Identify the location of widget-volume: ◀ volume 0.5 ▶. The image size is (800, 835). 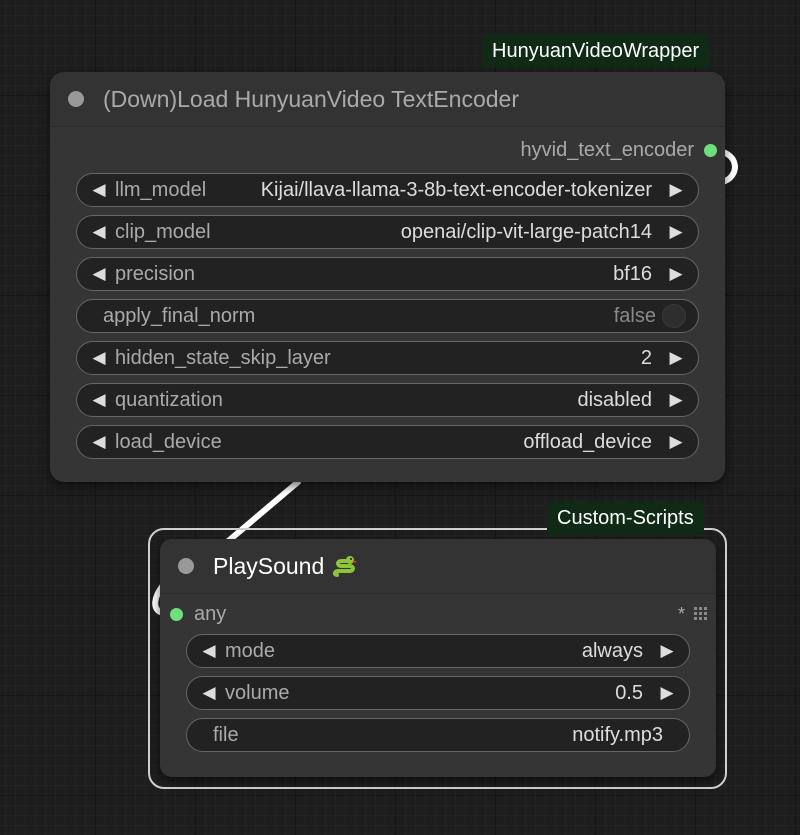
(438, 693).